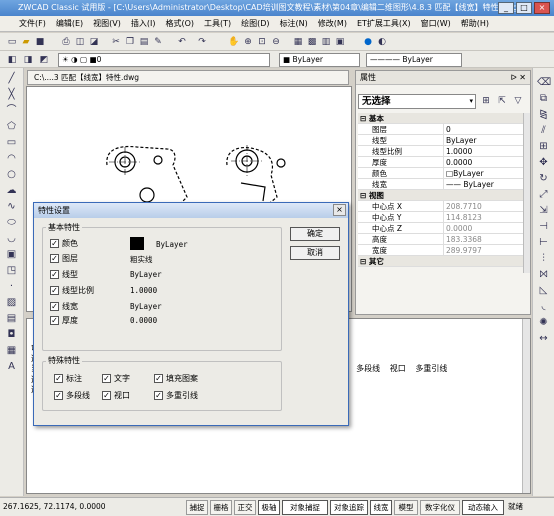 The width and height of the screenshot is (554, 516). What do you see at coordinates (11, 270) in the screenshot?
I see `make-block-icon: ◳` at bounding box center [11, 270].